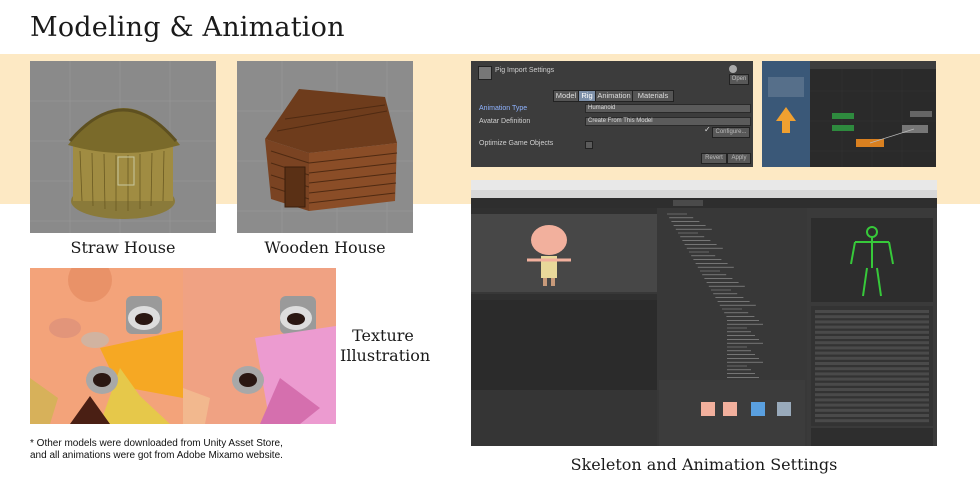 The width and height of the screenshot is (980, 490). Describe the element at coordinates (589, 145) in the screenshot. I see `optimize-checkbox` at that location.